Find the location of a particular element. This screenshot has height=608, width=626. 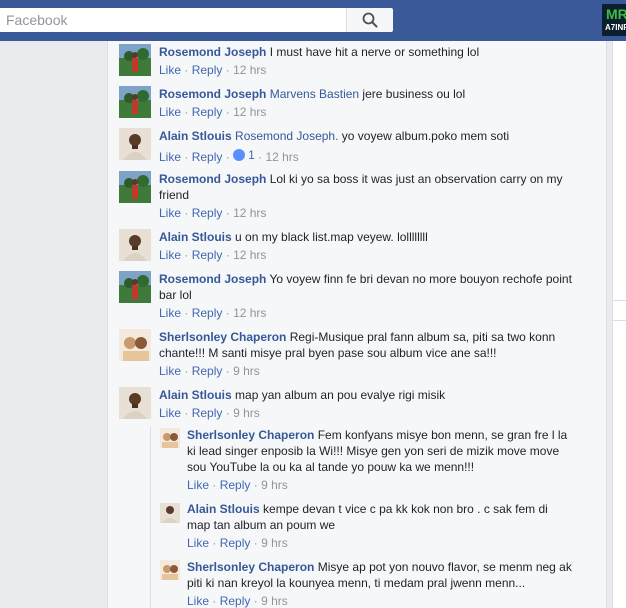

search-icon is located at coordinates (370, 20).